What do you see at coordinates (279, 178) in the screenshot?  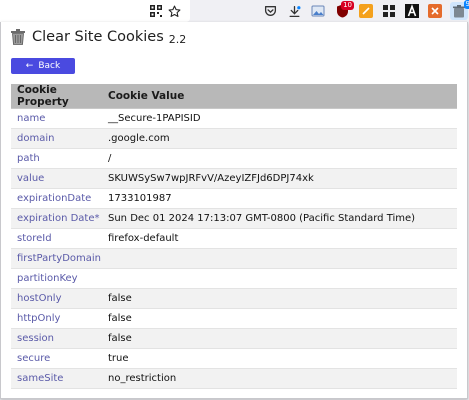 I see `cookie-value: SKUWSySw7wpJRFvV/AzeyIZFJd6DPJ74xk` at bounding box center [279, 178].